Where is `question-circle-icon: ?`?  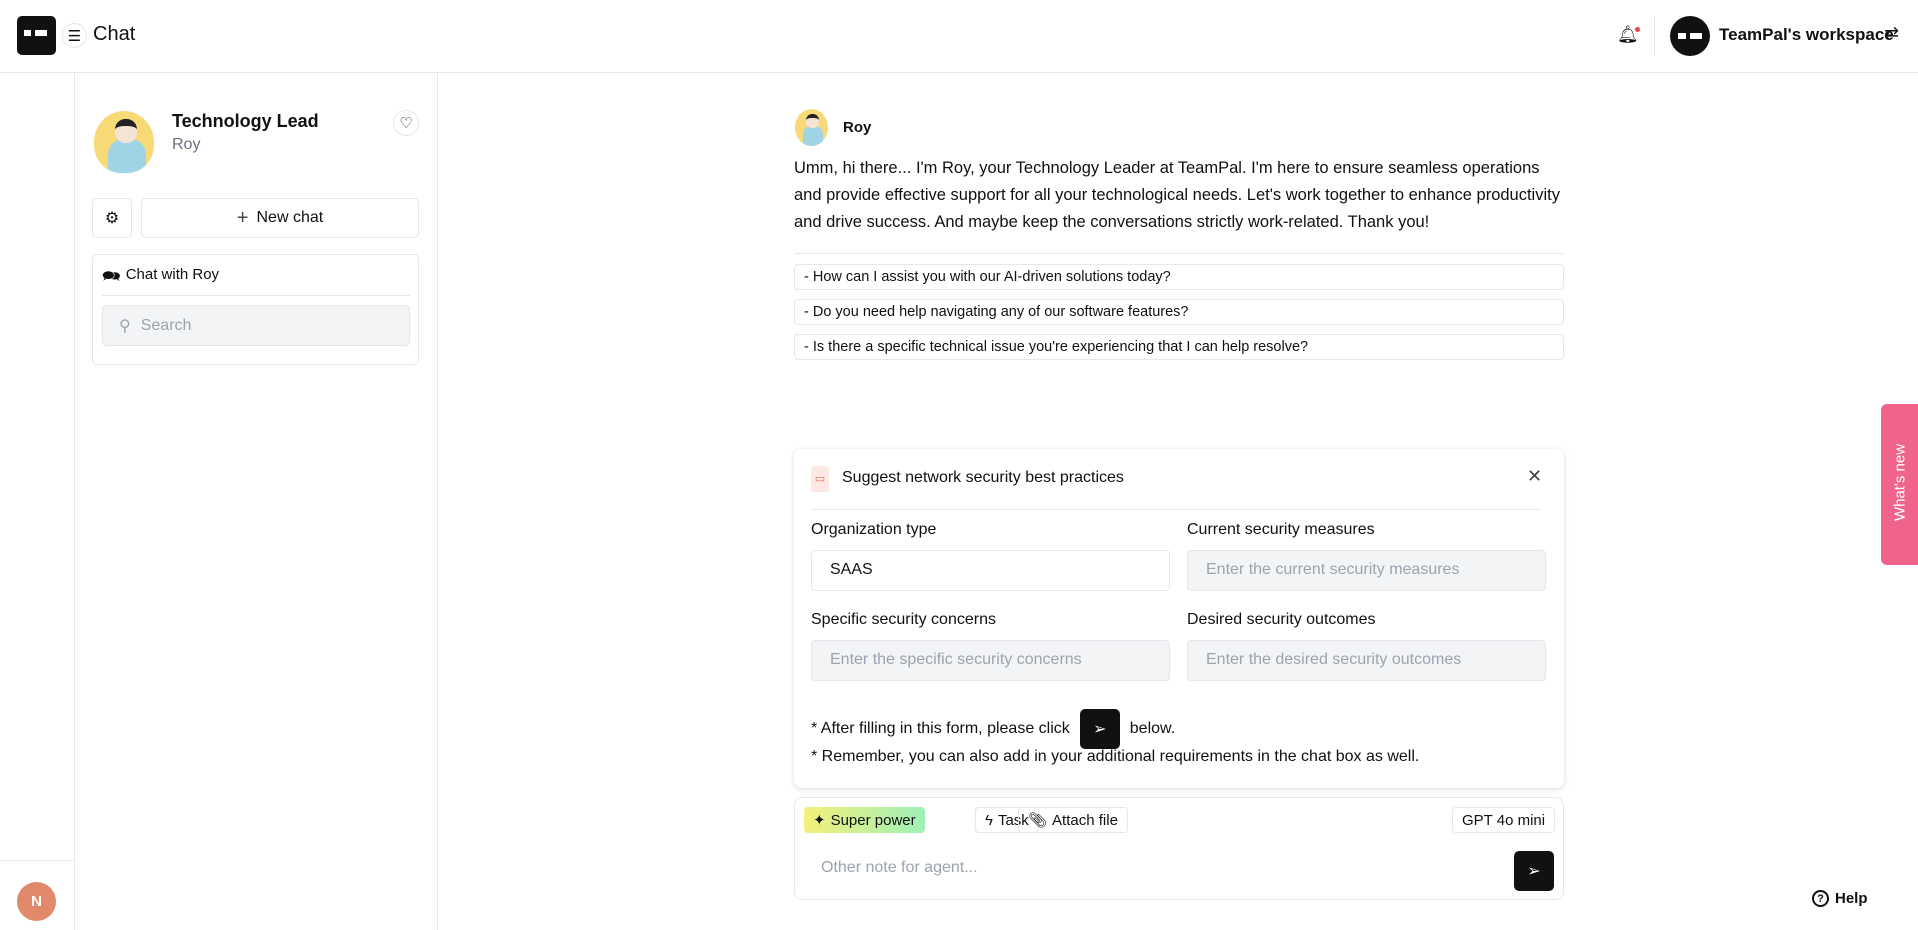 question-circle-icon: ? is located at coordinates (1820, 898).